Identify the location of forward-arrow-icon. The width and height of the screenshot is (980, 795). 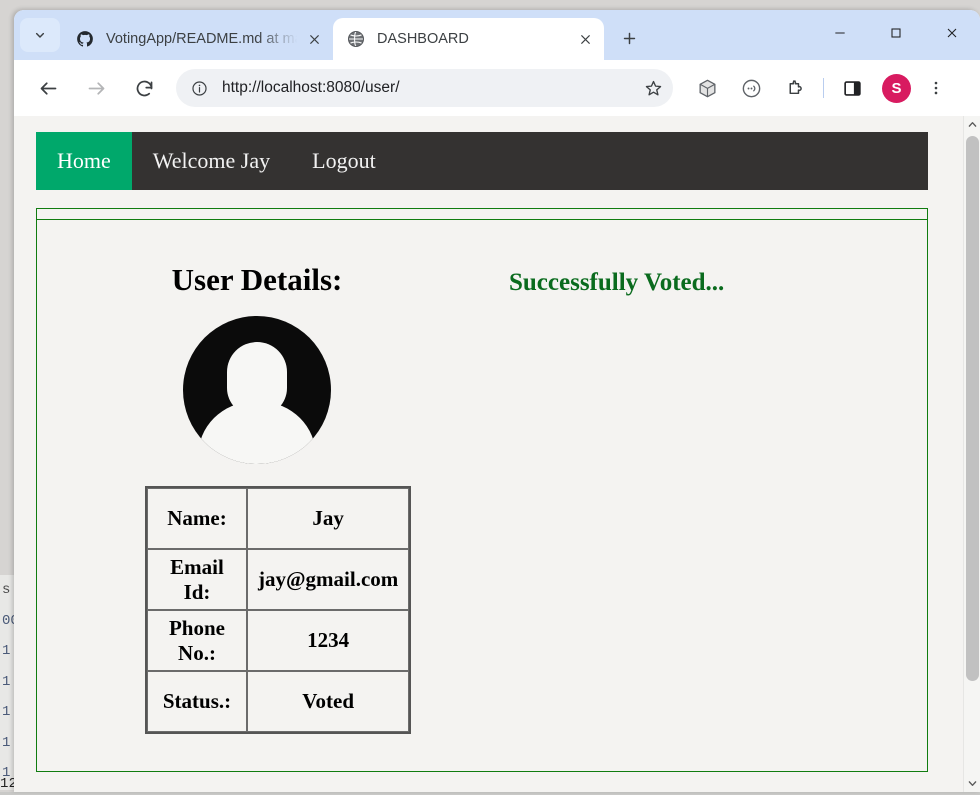
(96, 88).